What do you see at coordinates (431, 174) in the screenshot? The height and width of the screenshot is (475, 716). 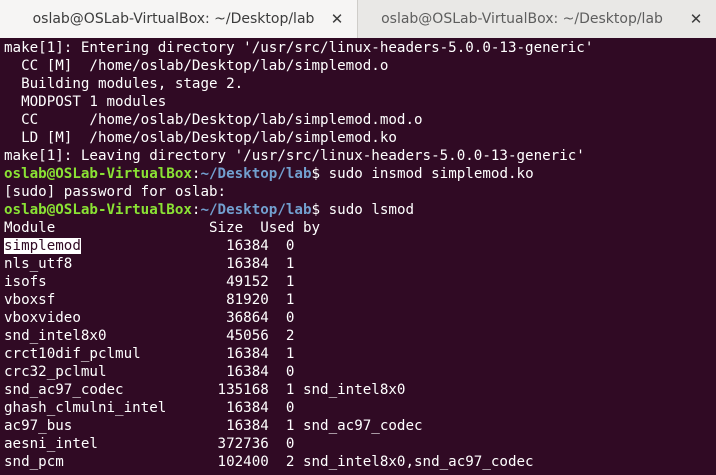 I see `command-text: sudo insmod simplemod.ko` at bounding box center [431, 174].